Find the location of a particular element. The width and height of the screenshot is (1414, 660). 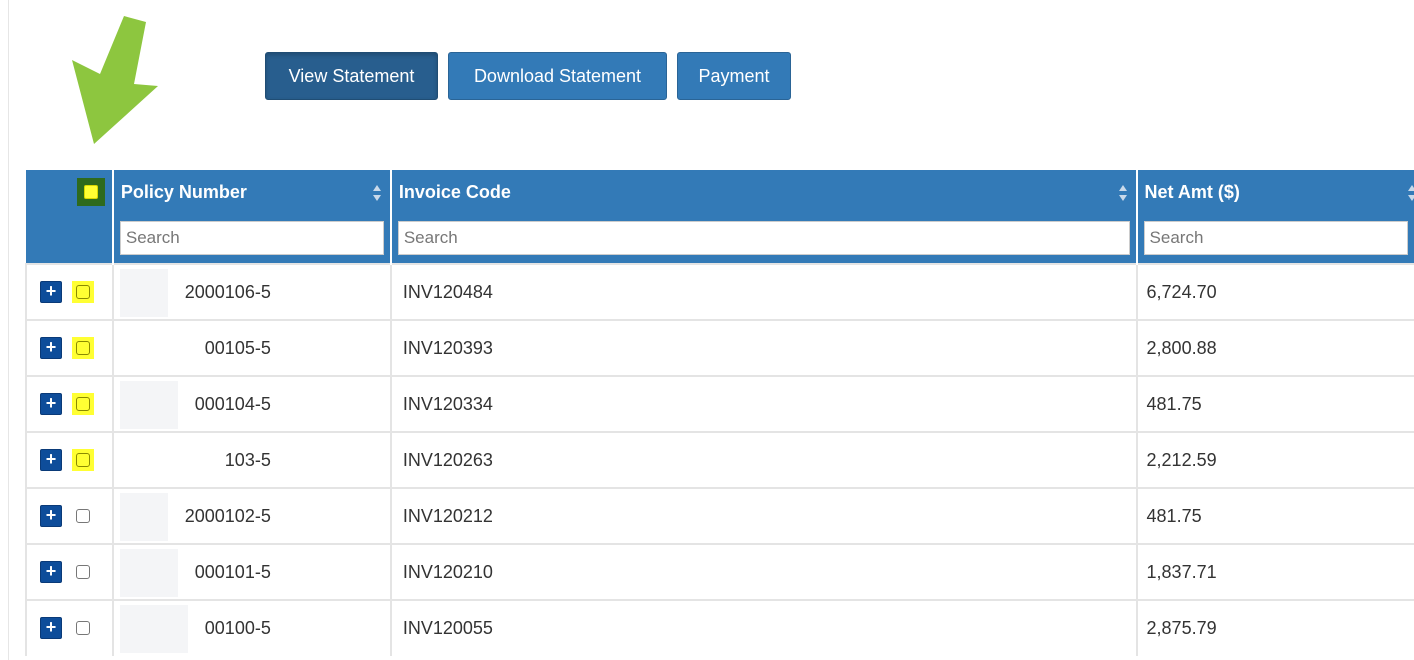

net-amount-cell: 2,212.59 is located at coordinates (1275, 459).